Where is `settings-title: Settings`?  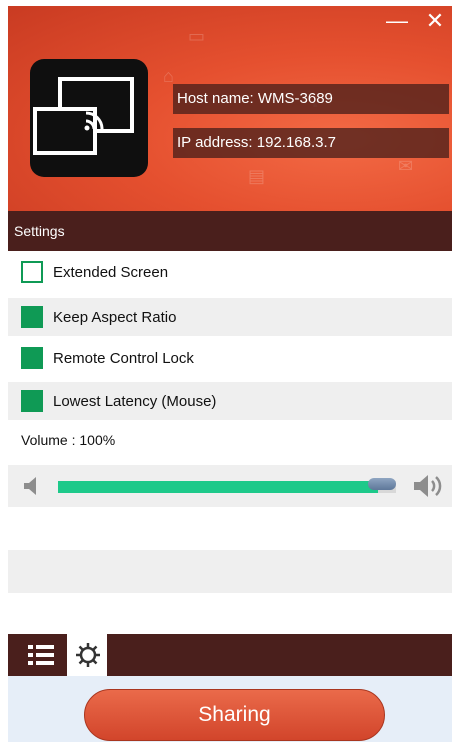 settings-title: Settings is located at coordinates (230, 231).